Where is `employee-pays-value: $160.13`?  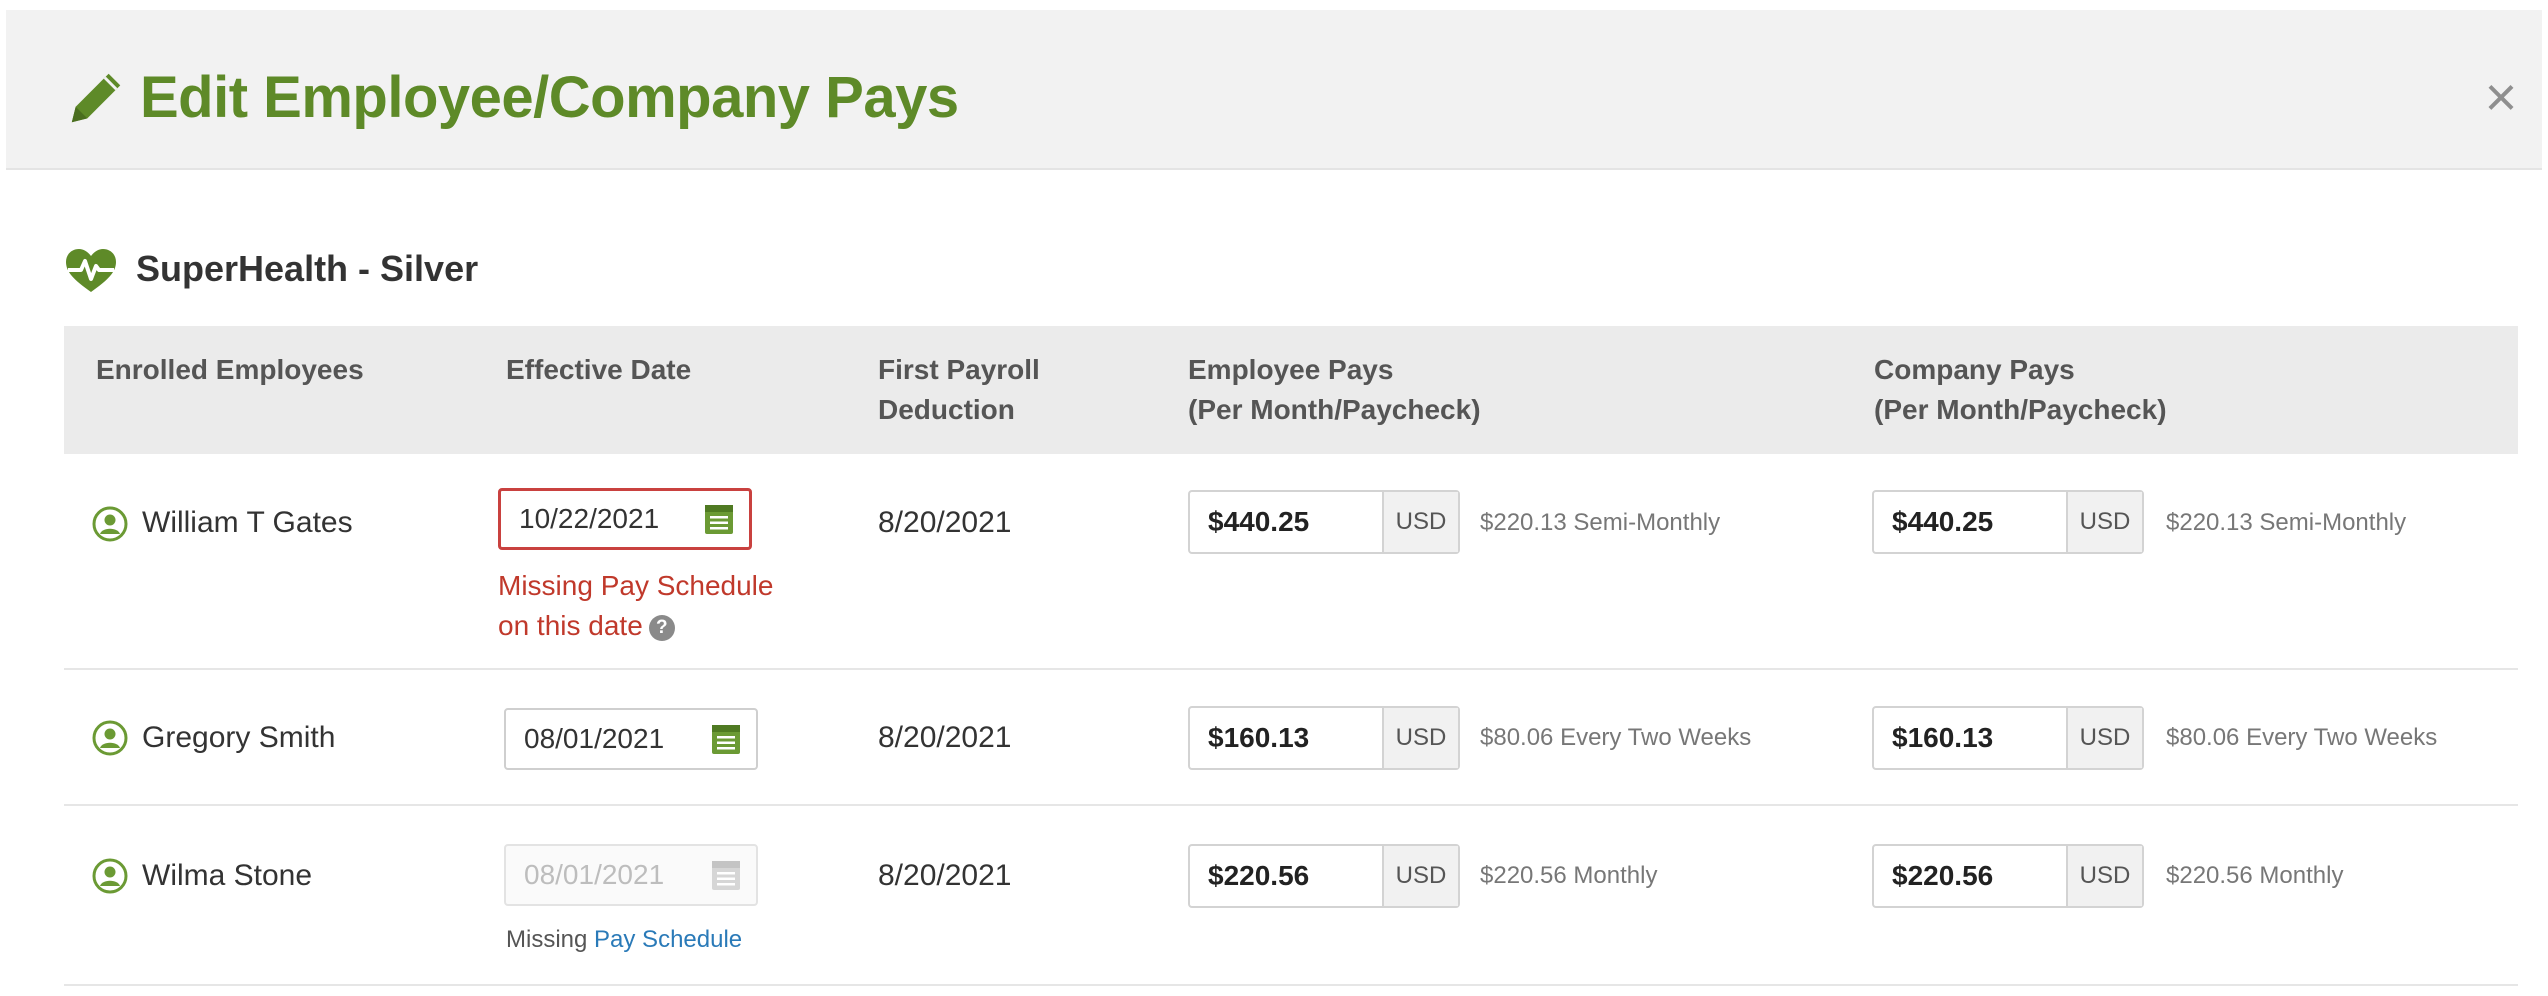 employee-pays-value: $160.13 is located at coordinates (1287, 738).